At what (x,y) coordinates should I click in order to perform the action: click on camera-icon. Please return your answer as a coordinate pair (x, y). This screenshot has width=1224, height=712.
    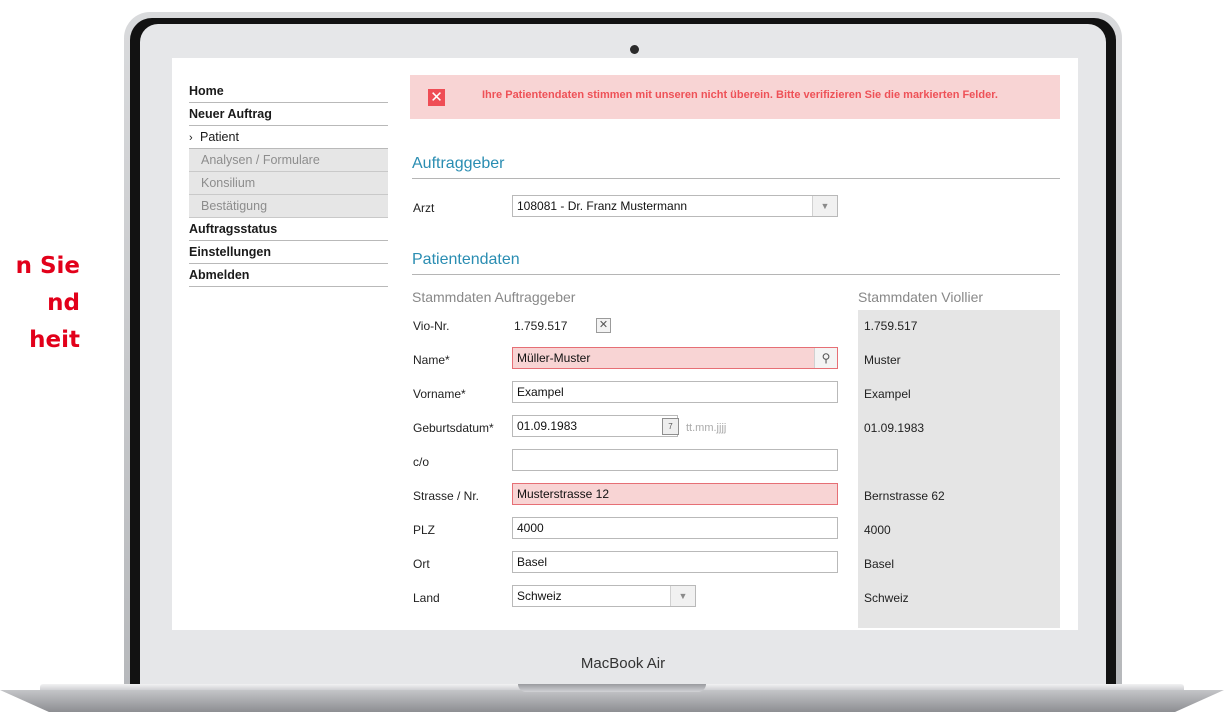
    Looking at the image, I should click on (634, 49).